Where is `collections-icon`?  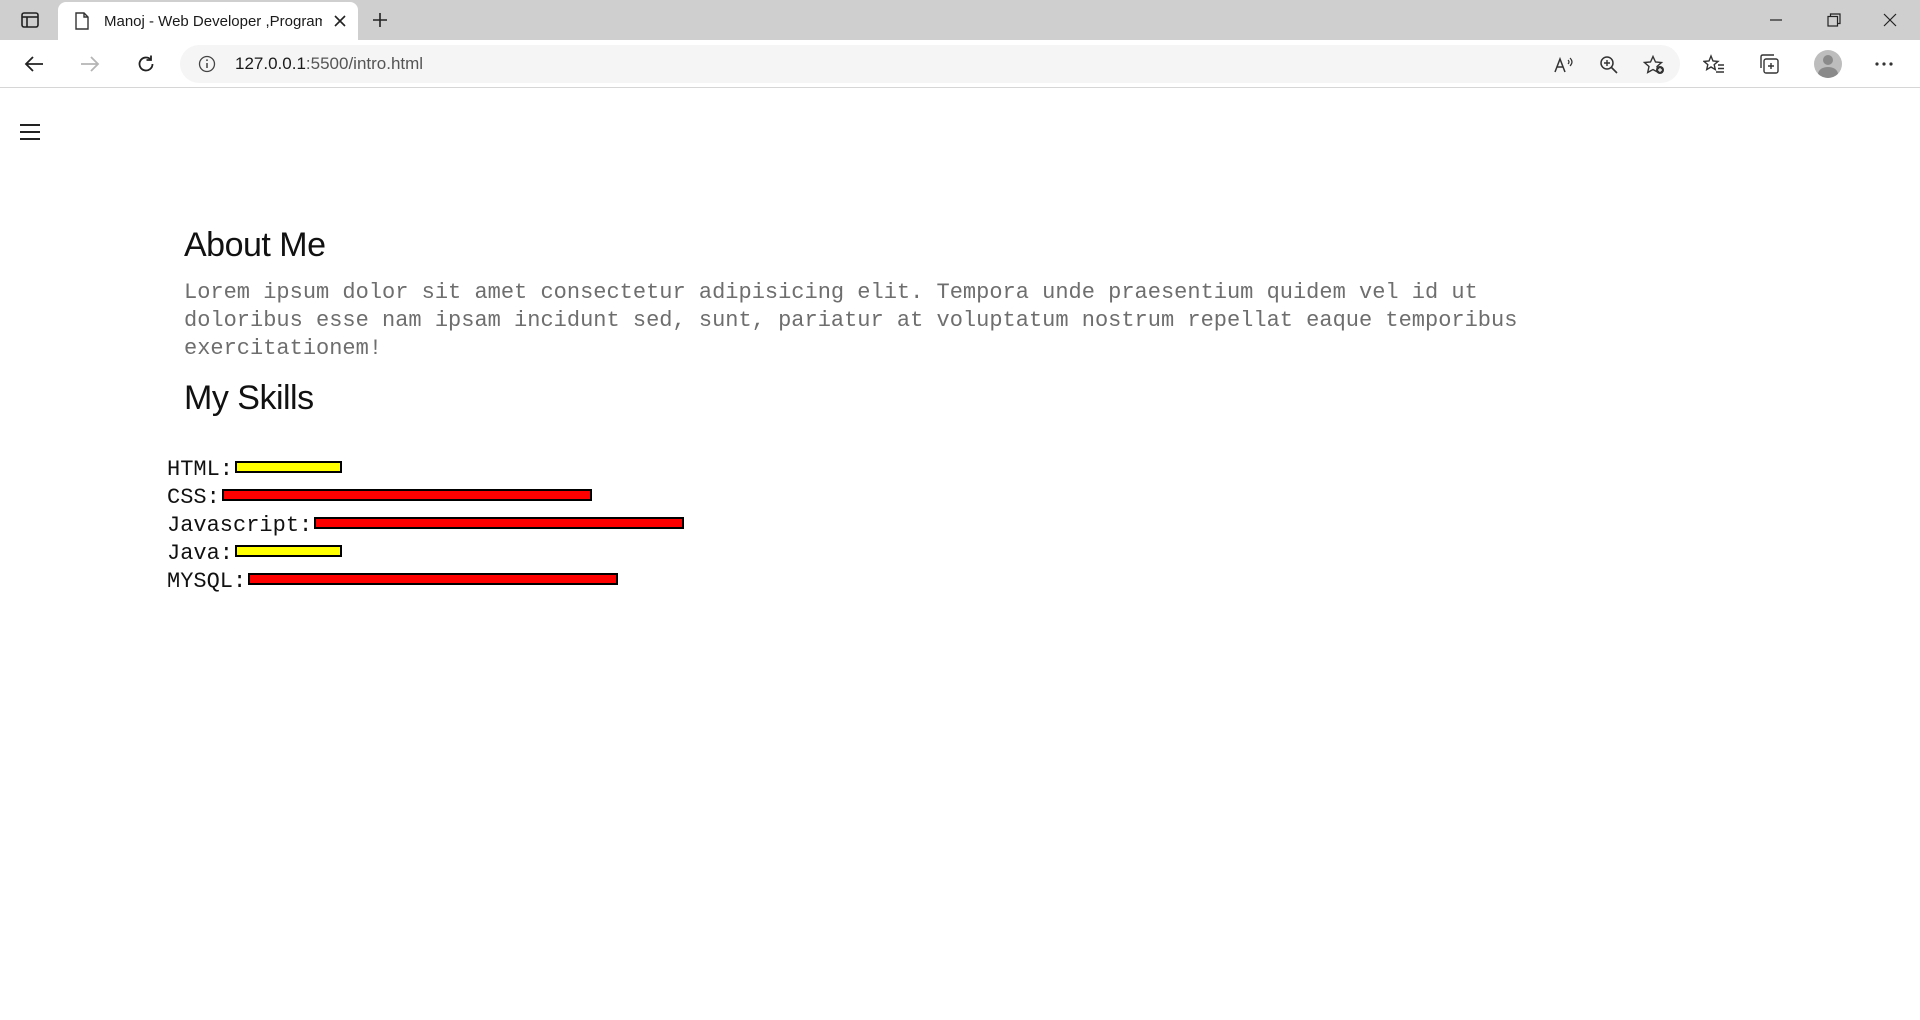
collections-icon is located at coordinates (1769, 64).